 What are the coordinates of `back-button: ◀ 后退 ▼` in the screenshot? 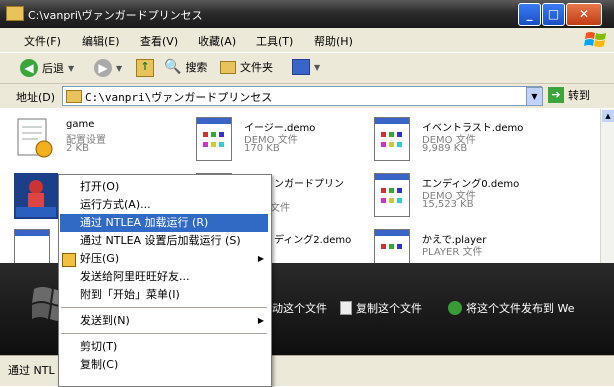 It's located at (47, 68).